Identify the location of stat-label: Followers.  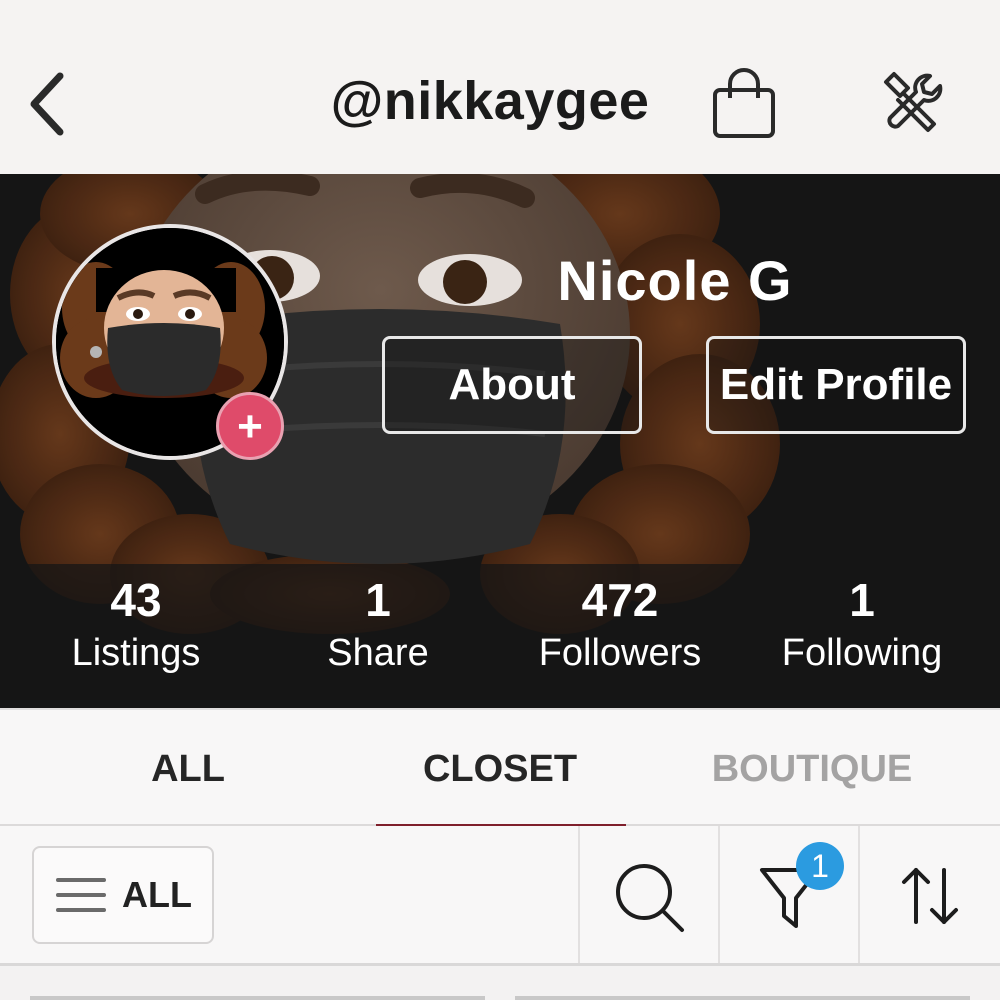
(620, 653).